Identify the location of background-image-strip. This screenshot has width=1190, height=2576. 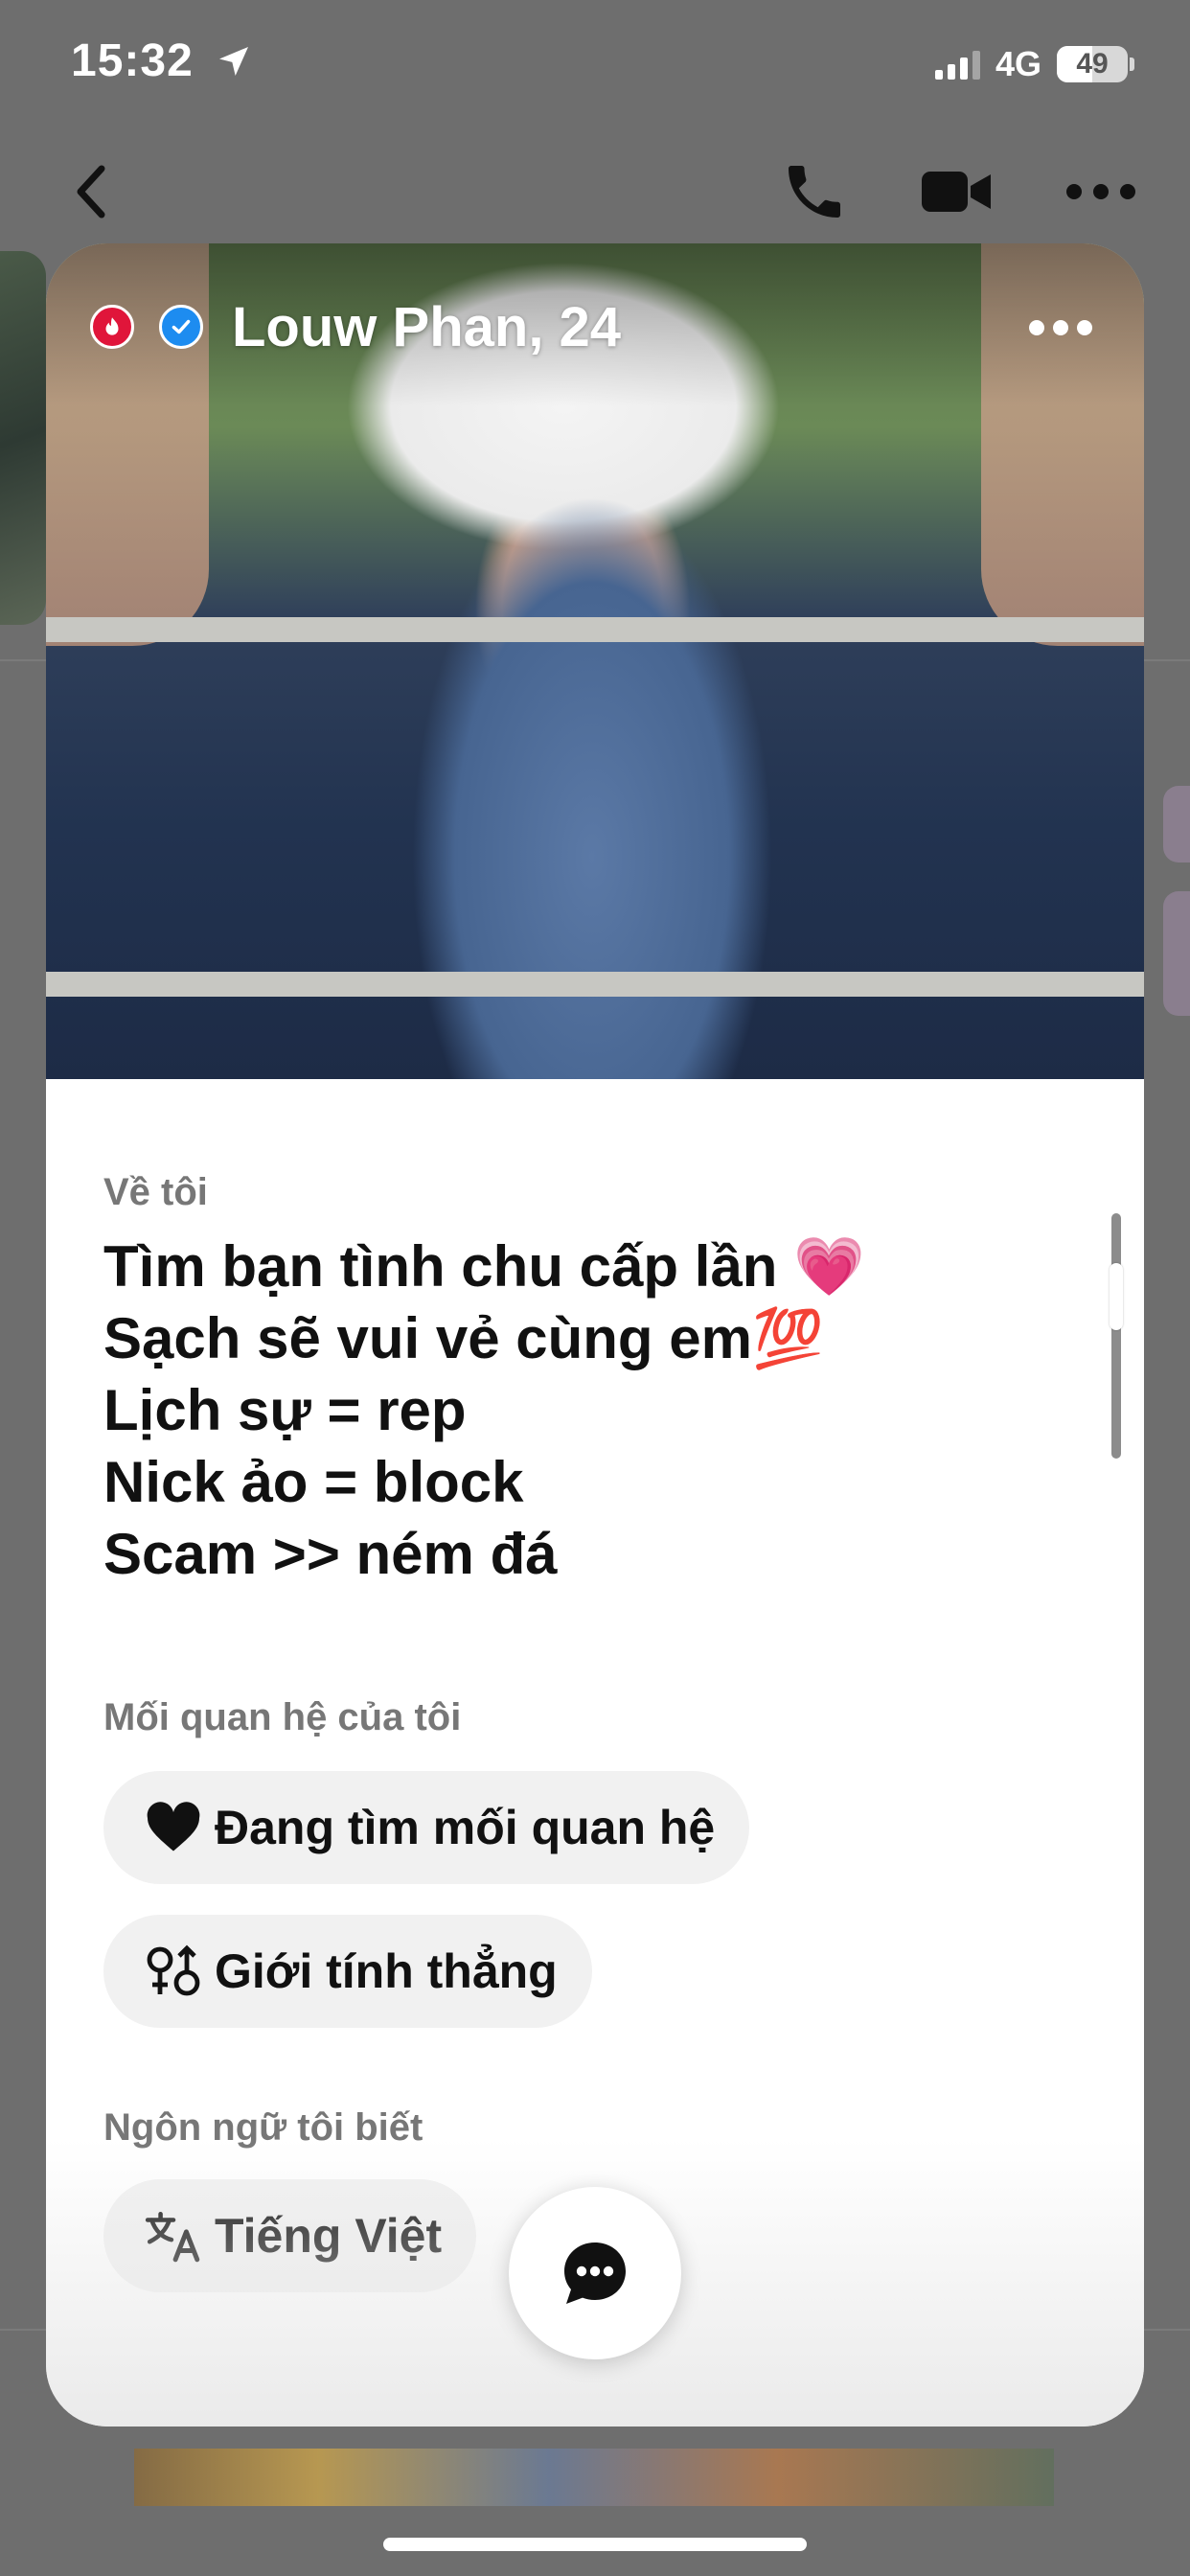
(594, 2477).